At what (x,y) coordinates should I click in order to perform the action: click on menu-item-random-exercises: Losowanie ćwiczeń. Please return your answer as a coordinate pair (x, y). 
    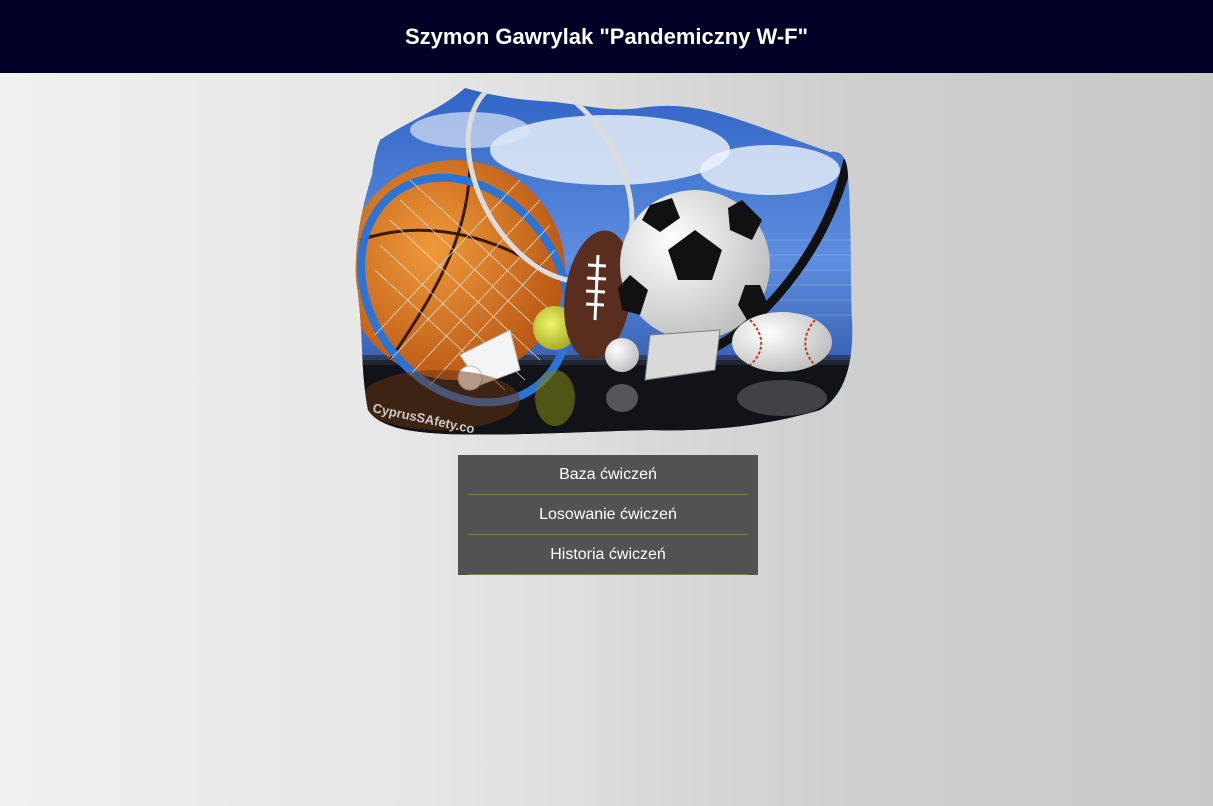
    Looking at the image, I should click on (608, 515).